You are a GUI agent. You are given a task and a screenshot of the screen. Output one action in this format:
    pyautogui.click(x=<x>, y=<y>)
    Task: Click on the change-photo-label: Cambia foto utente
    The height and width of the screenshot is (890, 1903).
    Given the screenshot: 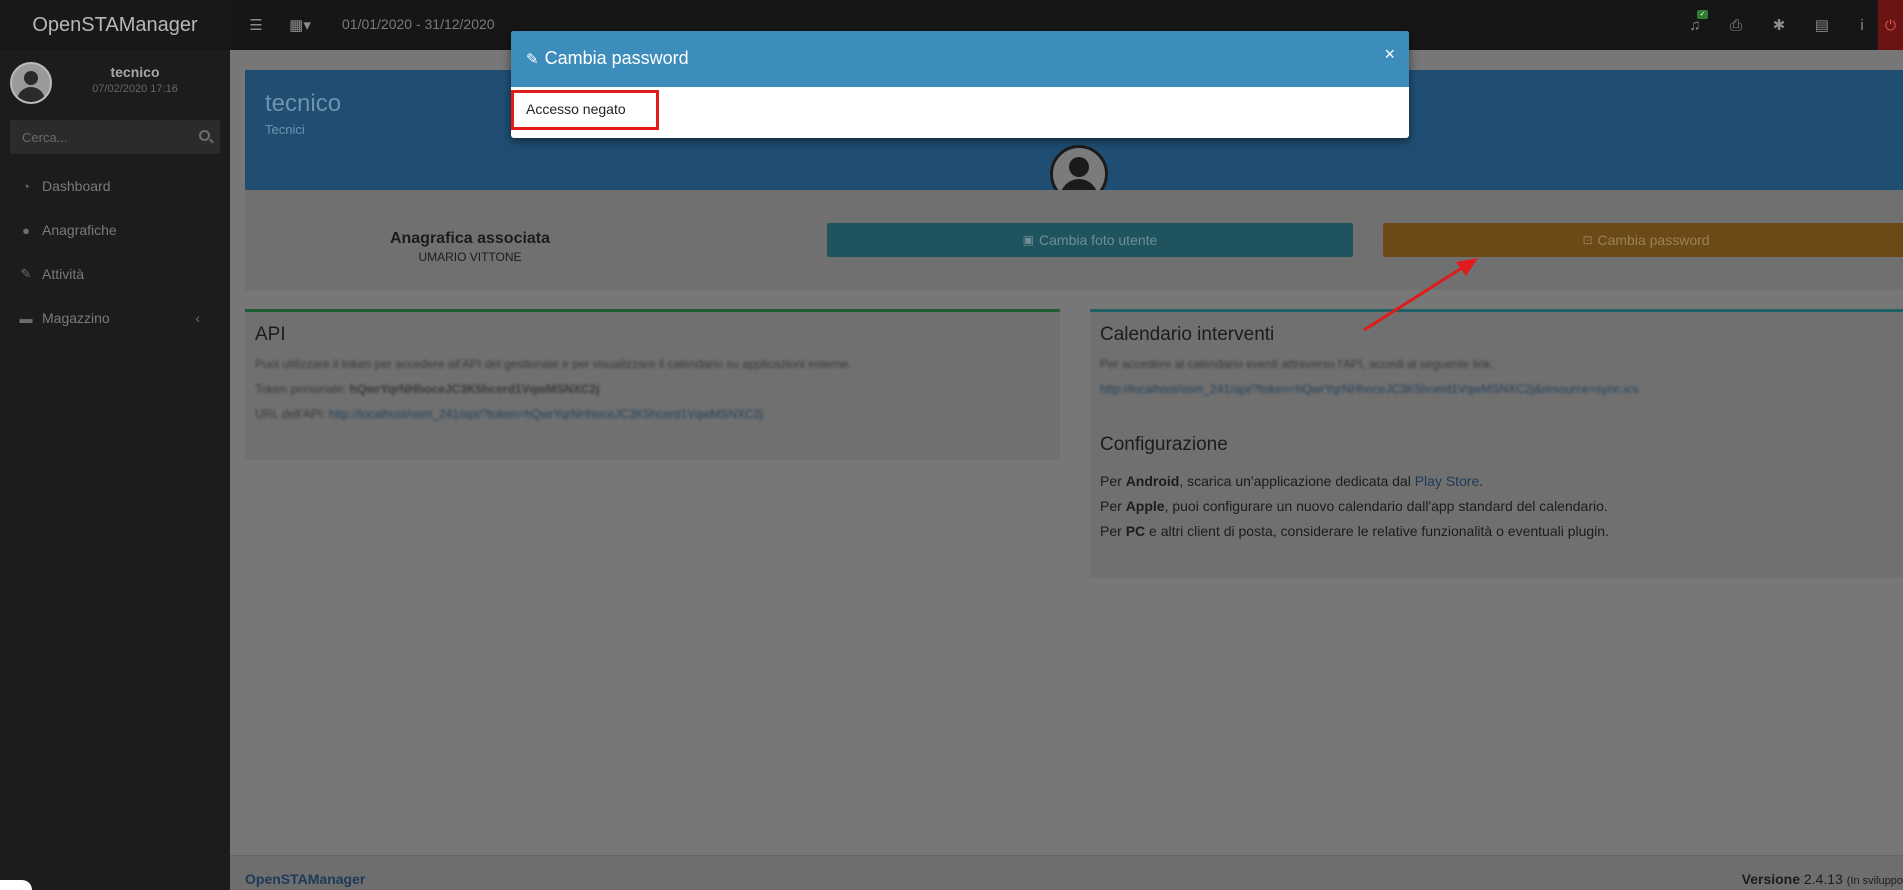 What is the action you would take?
    pyautogui.click(x=1098, y=240)
    